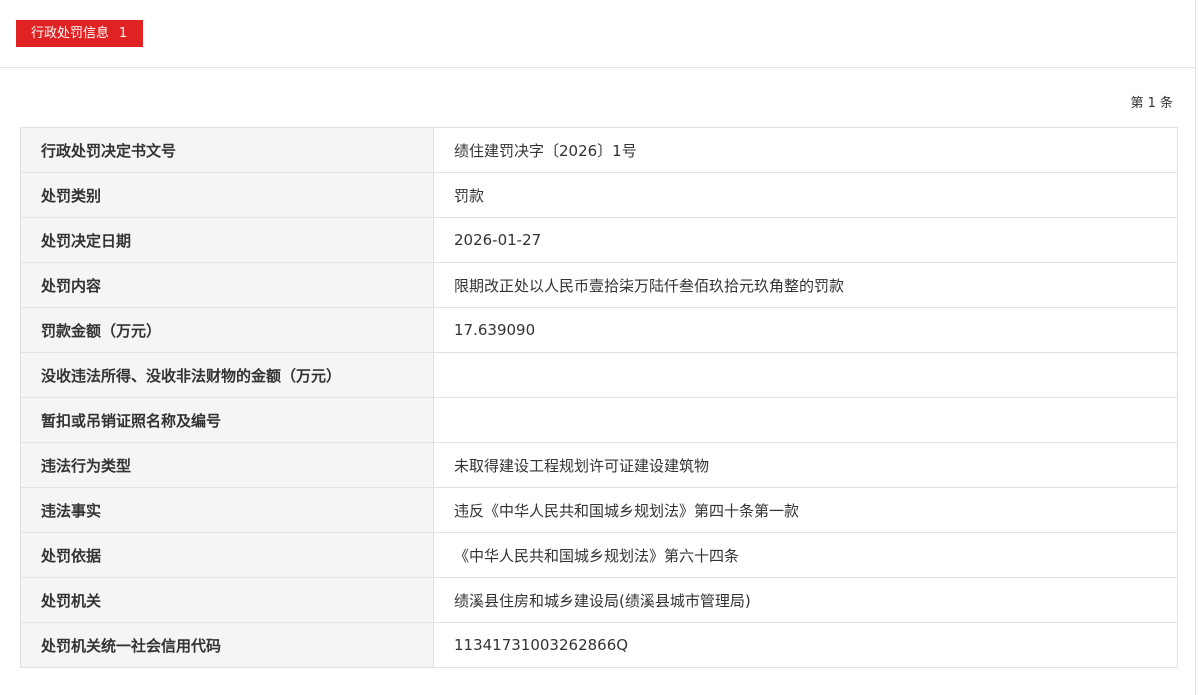  Describe the element at coordinates (227, 285) in the screenshot. I see `row-label-penalty-content: 处罚内容` at that location.